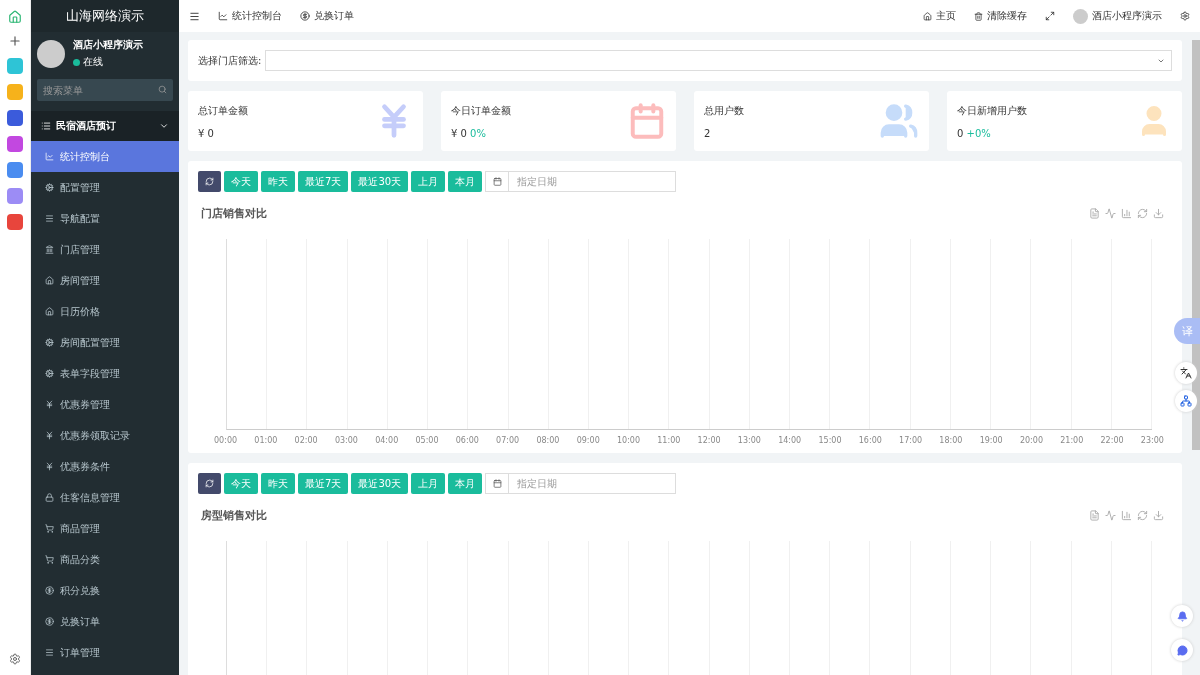  I want to click on menu-item: 兑换订单, so click(105, 621).